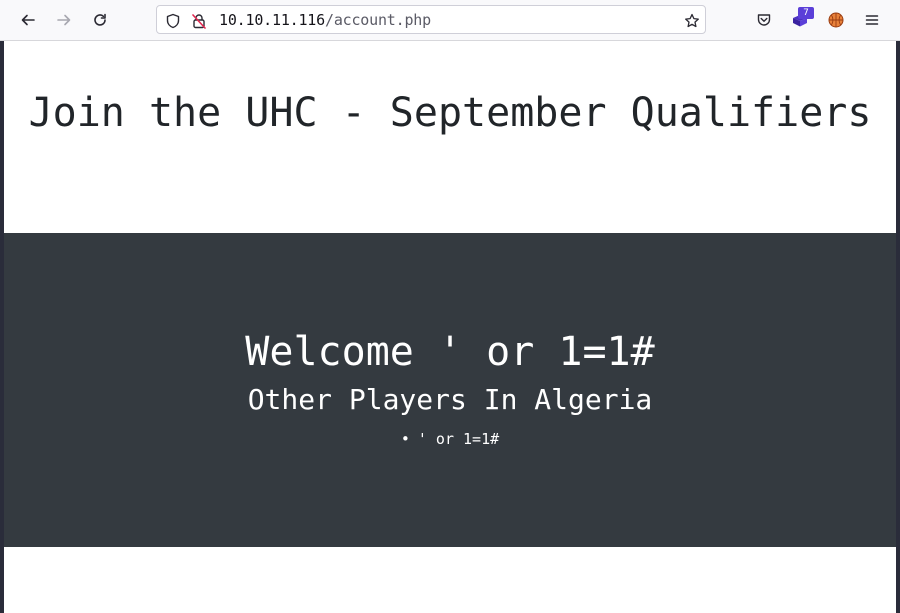 The height and width of the screenshot is (613, 900). I want to click on reload-icon, so click(100, 19).